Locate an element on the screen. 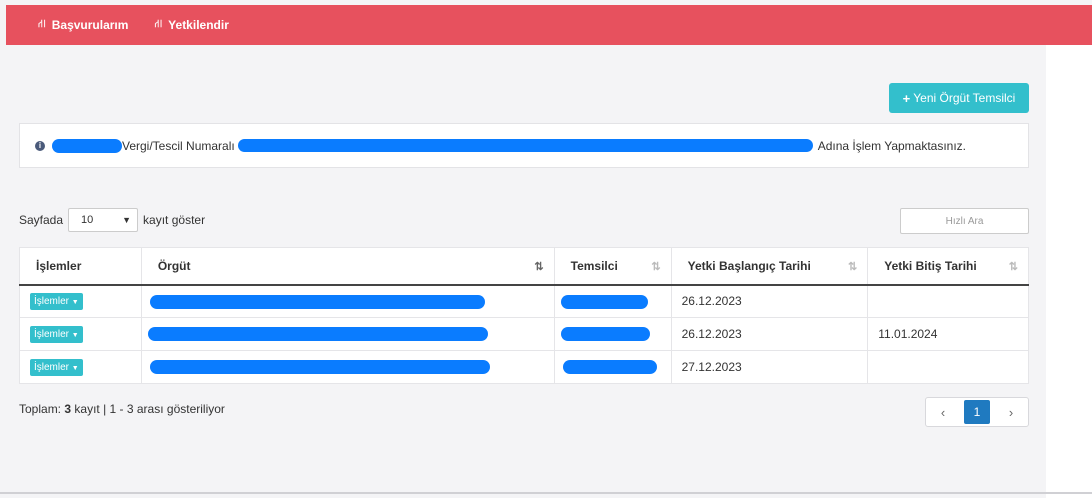  quick-search-input: Hızlı Ara is located at coordinates (964, 221).